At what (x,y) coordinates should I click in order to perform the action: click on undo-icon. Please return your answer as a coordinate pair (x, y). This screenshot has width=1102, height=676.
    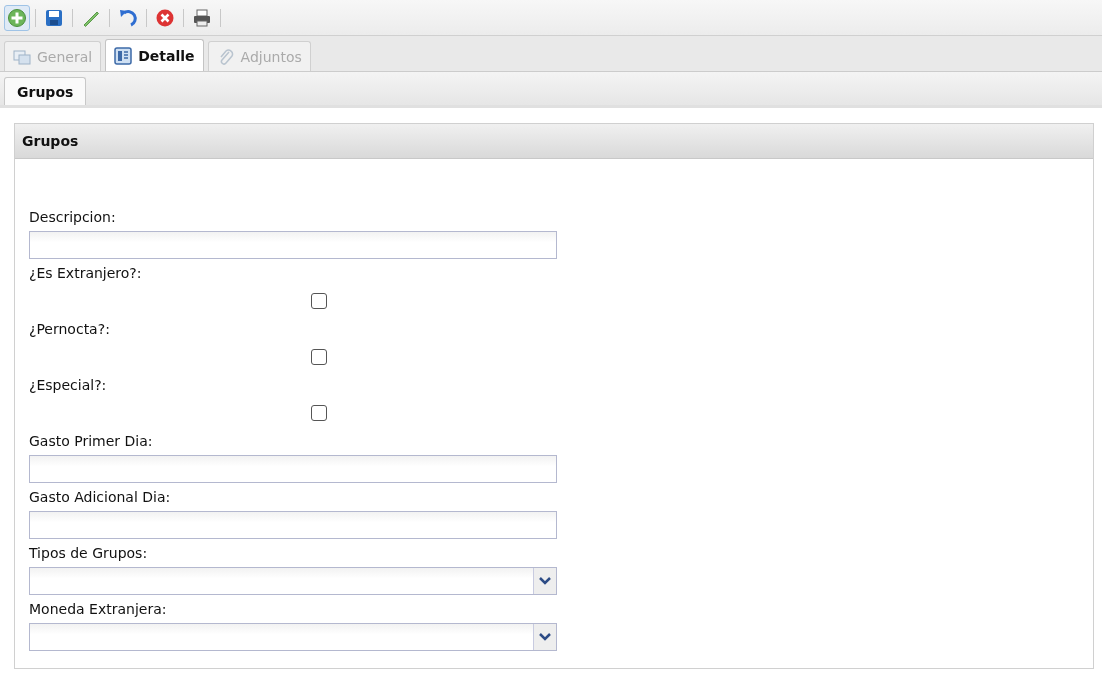
    Looking at the image, I should click on (128, 17).